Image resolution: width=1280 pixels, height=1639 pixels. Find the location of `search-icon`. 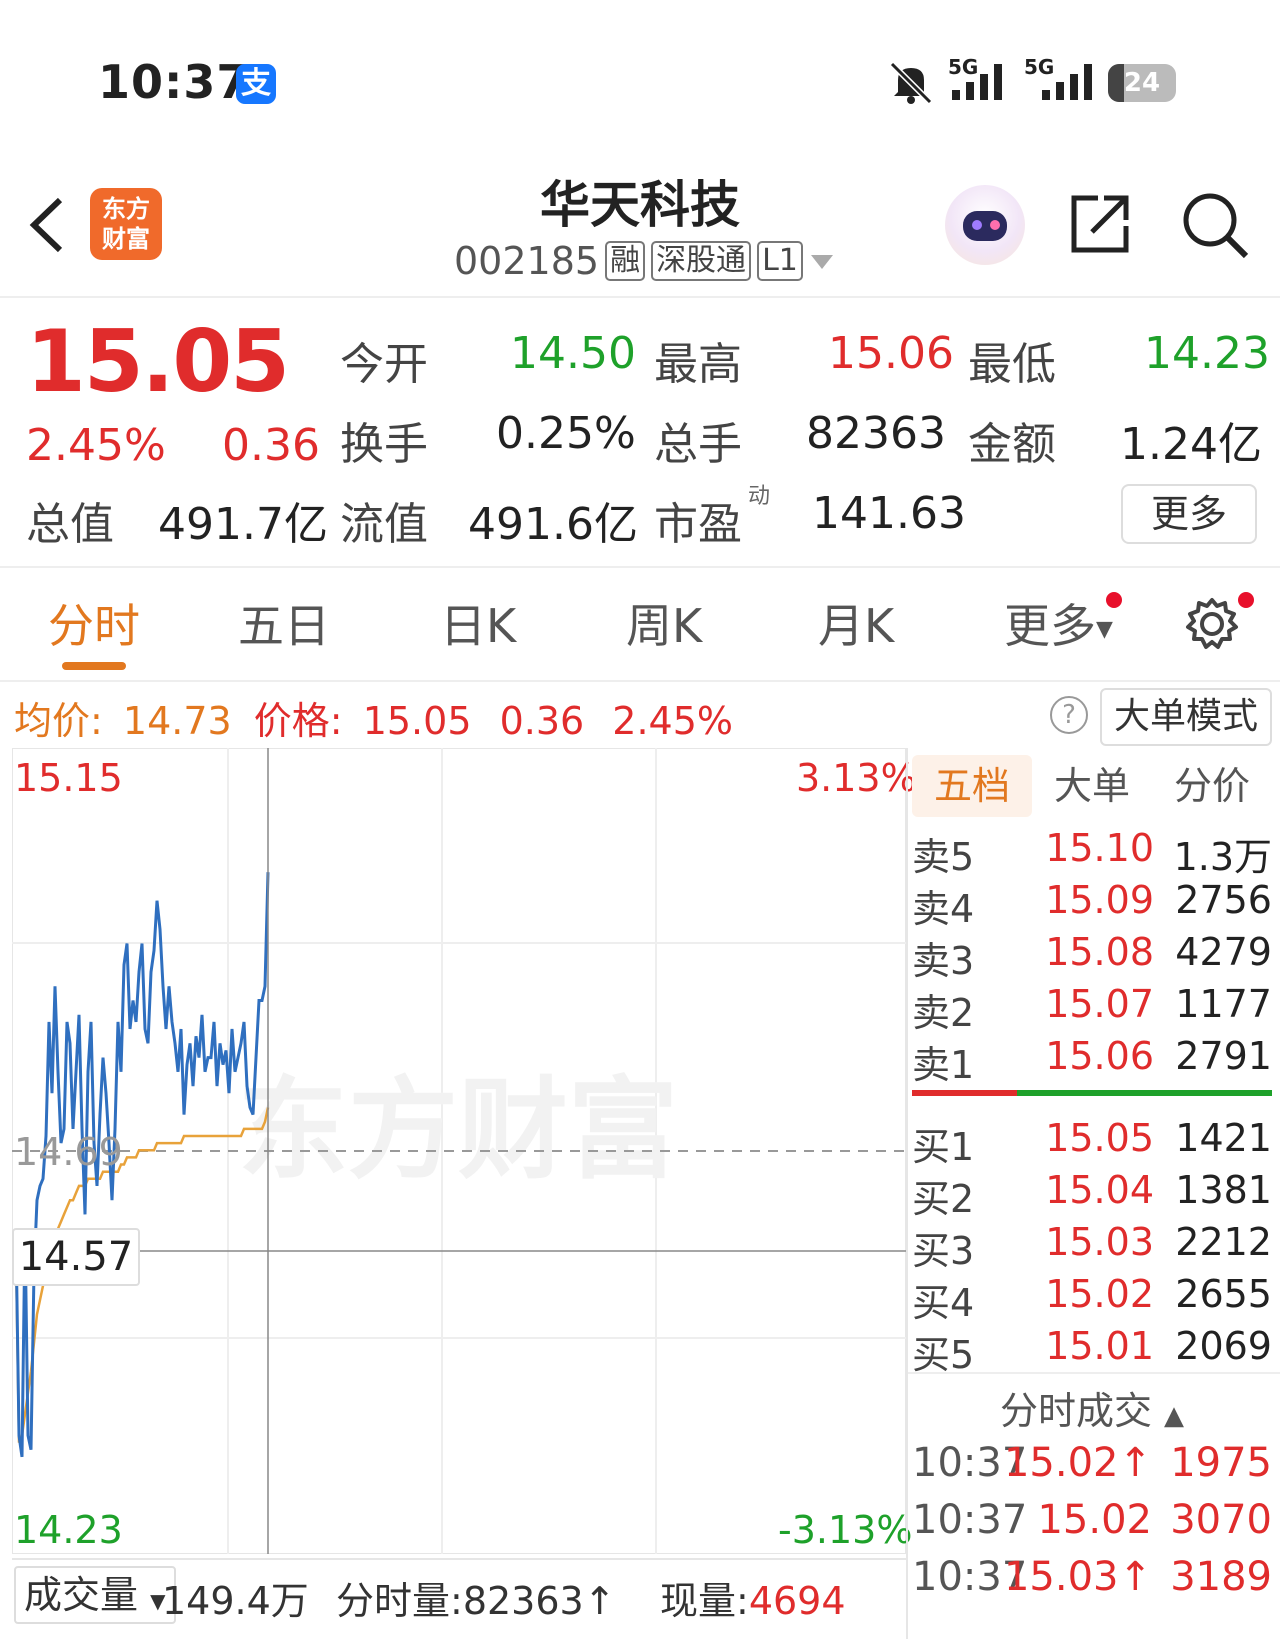

search-icon is located at coordinates (1215, 225).